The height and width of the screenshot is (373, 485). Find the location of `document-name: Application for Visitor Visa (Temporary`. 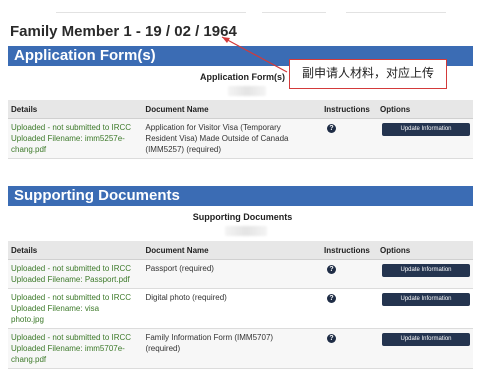

document-name: Application for Visitor Visa (Temporary is located at coordinates (213, 127).